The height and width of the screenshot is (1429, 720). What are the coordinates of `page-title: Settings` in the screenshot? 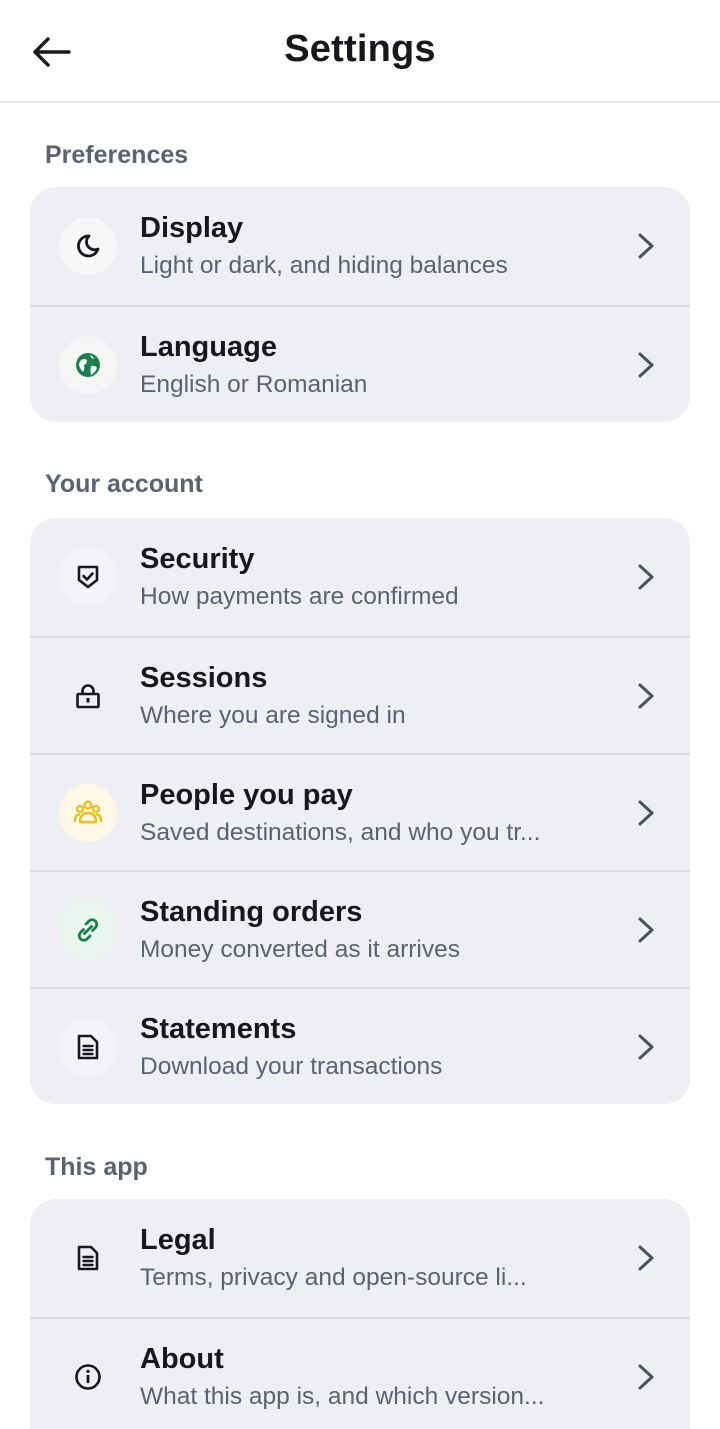 It's located at (360, 49).